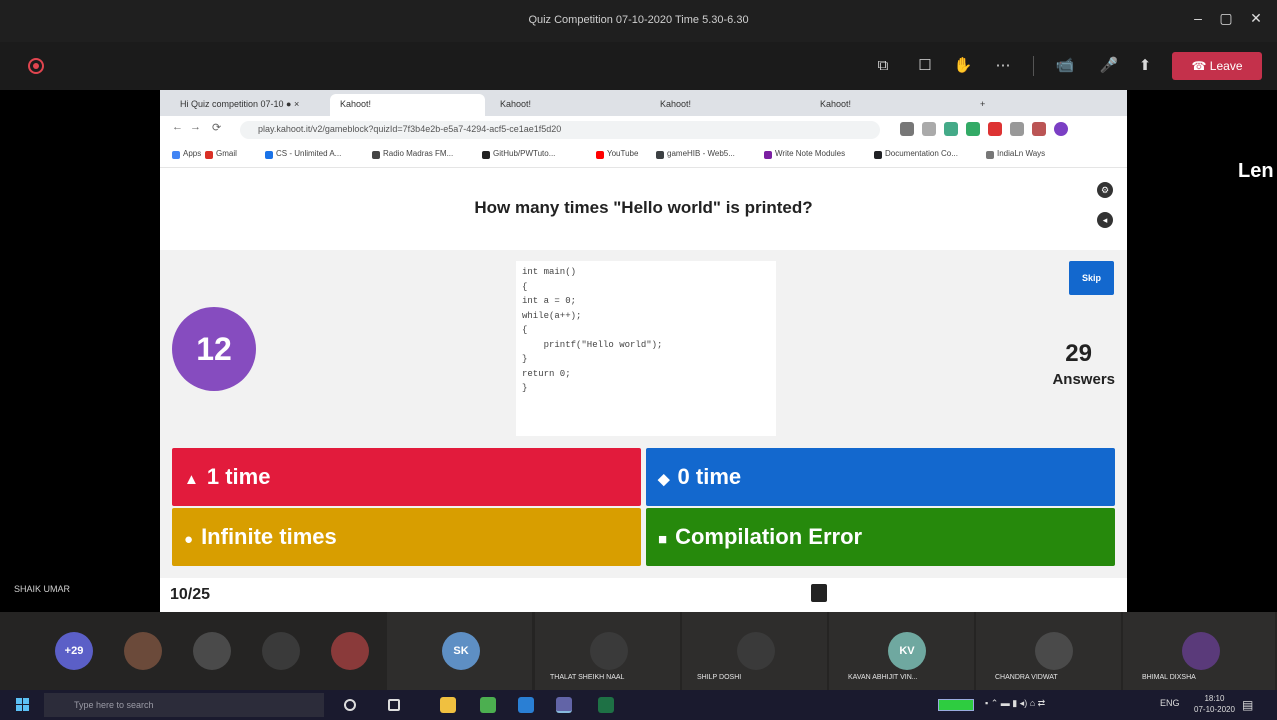 This screenshot has width=1277, height=720. I want to click on code-line: return 0;, so click(546, 373).